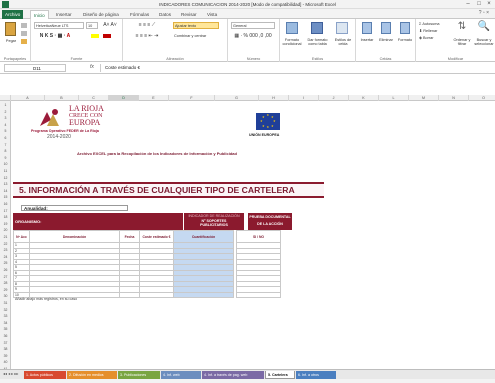  What do you see at coordinates (258, 236) in the screenshot?
I see `col-header-si-no: SI / NO` at bounding box center [258, 236].